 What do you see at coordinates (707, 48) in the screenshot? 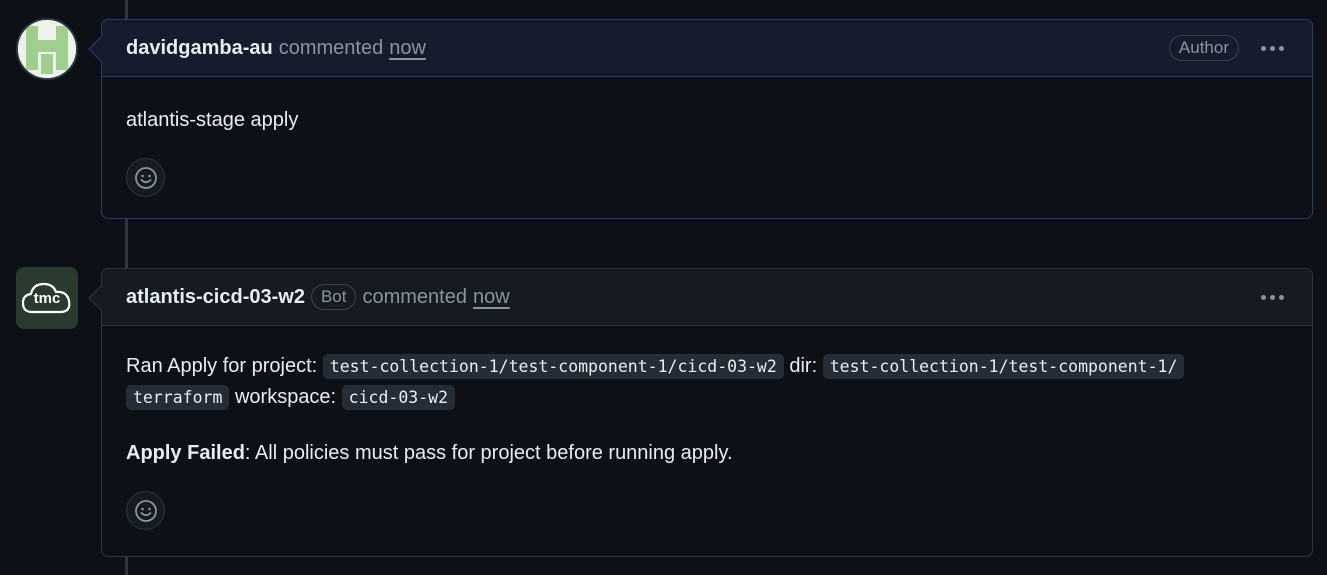
I see `comment-header: davidgamba-au commented now Author` at bounding box center [707, 48].